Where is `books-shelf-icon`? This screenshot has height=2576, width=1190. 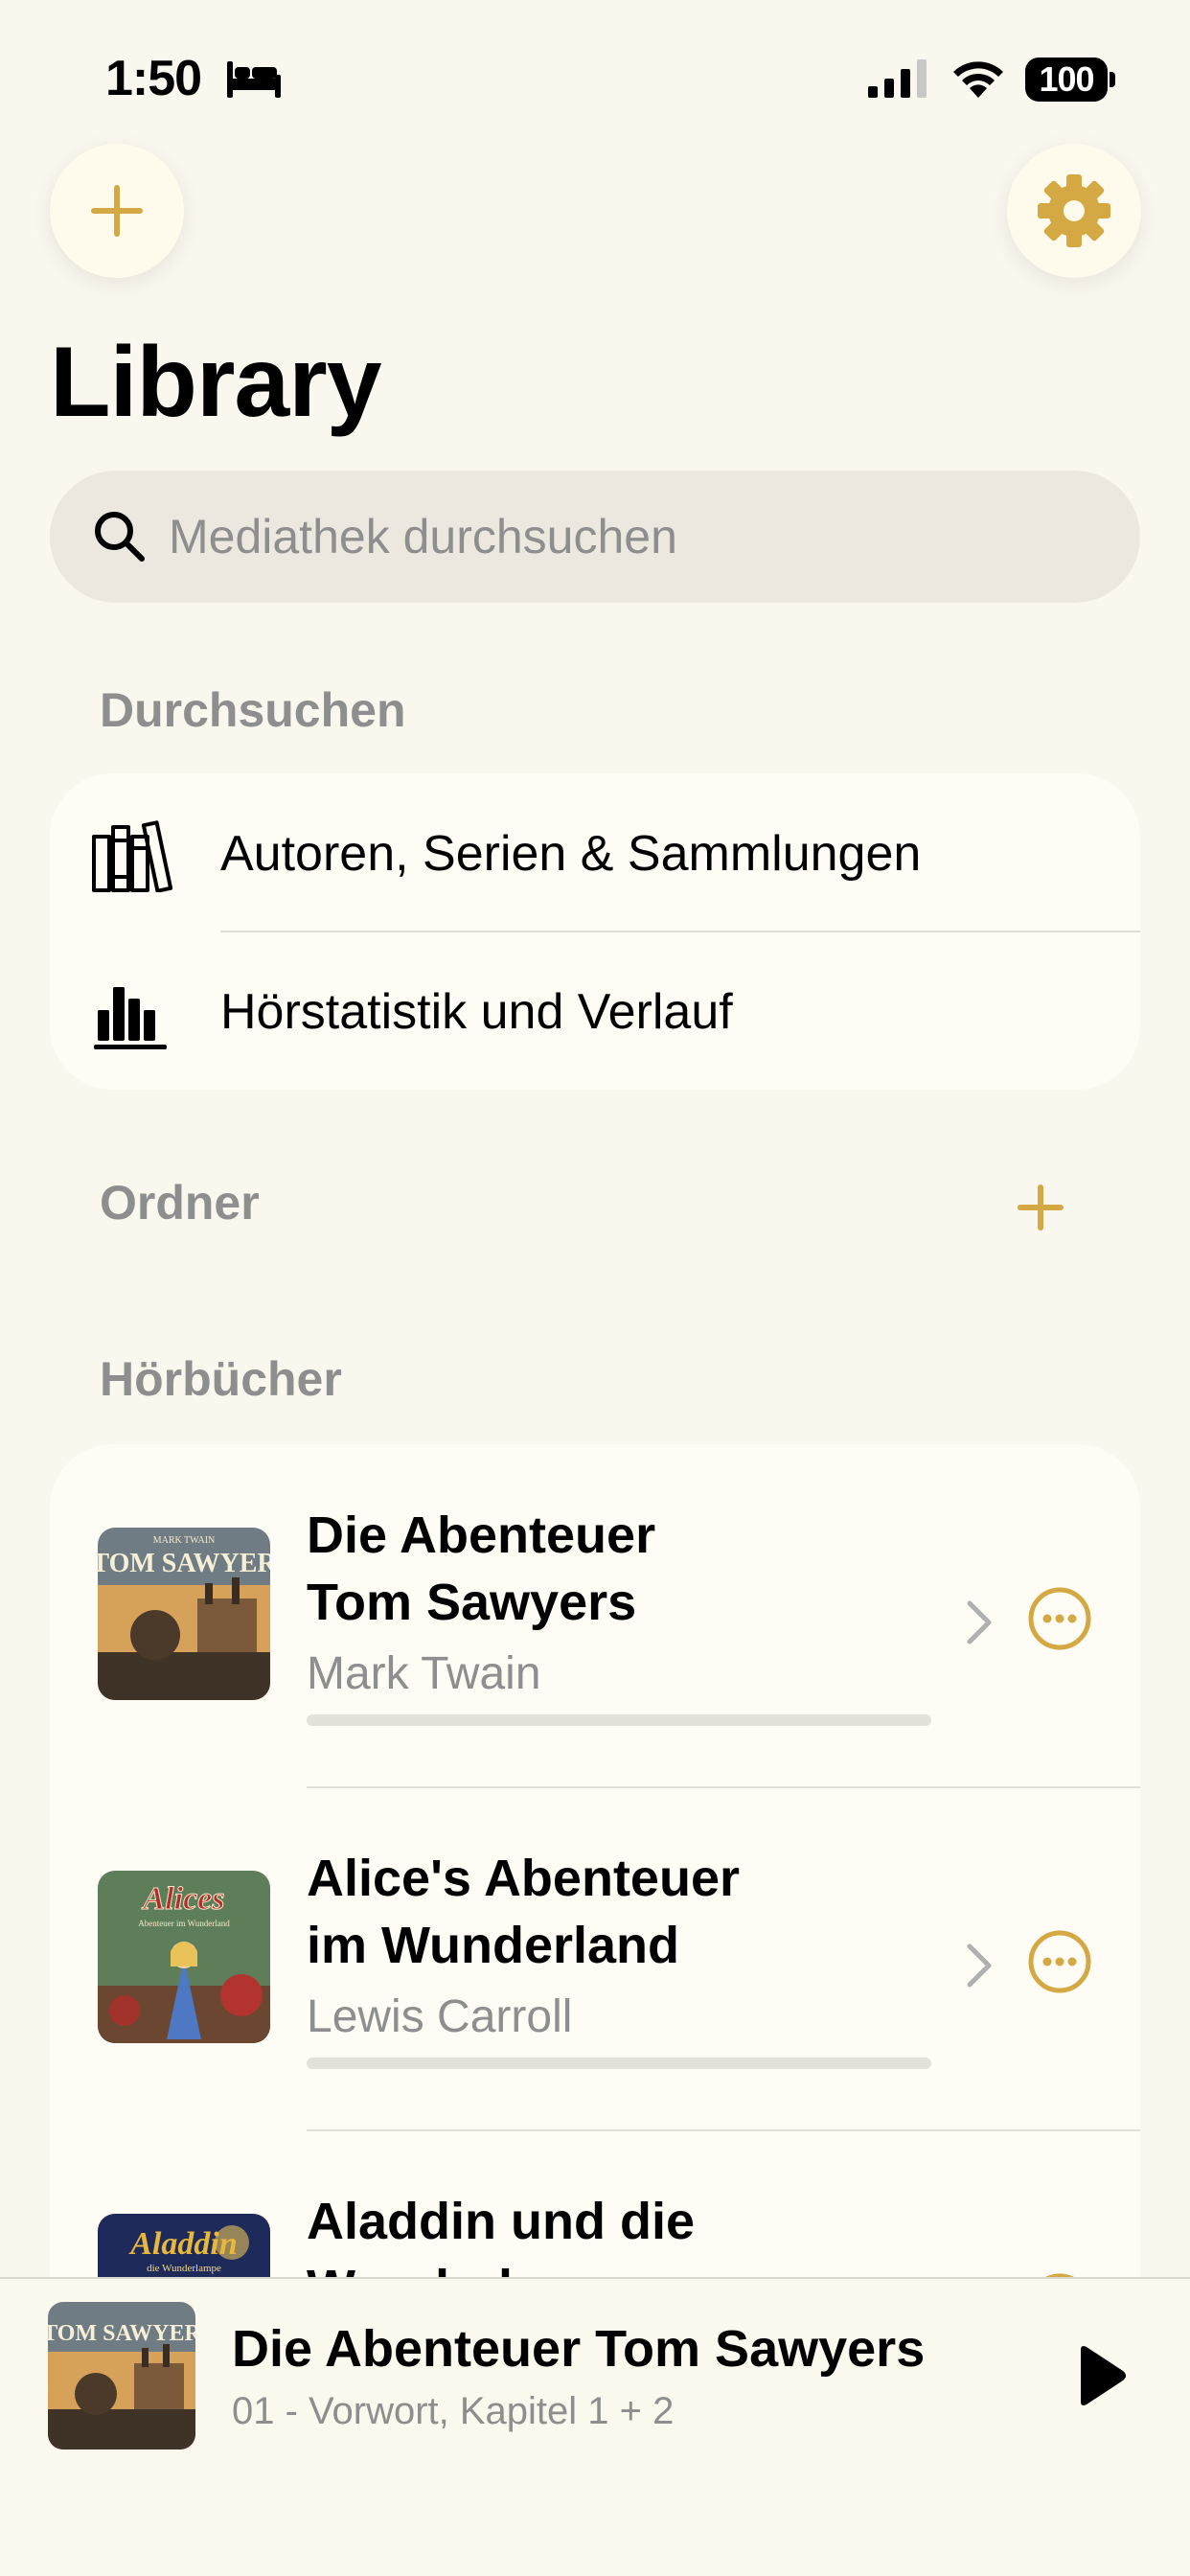
books-shelf-icon is located at coordinates (132, 856).